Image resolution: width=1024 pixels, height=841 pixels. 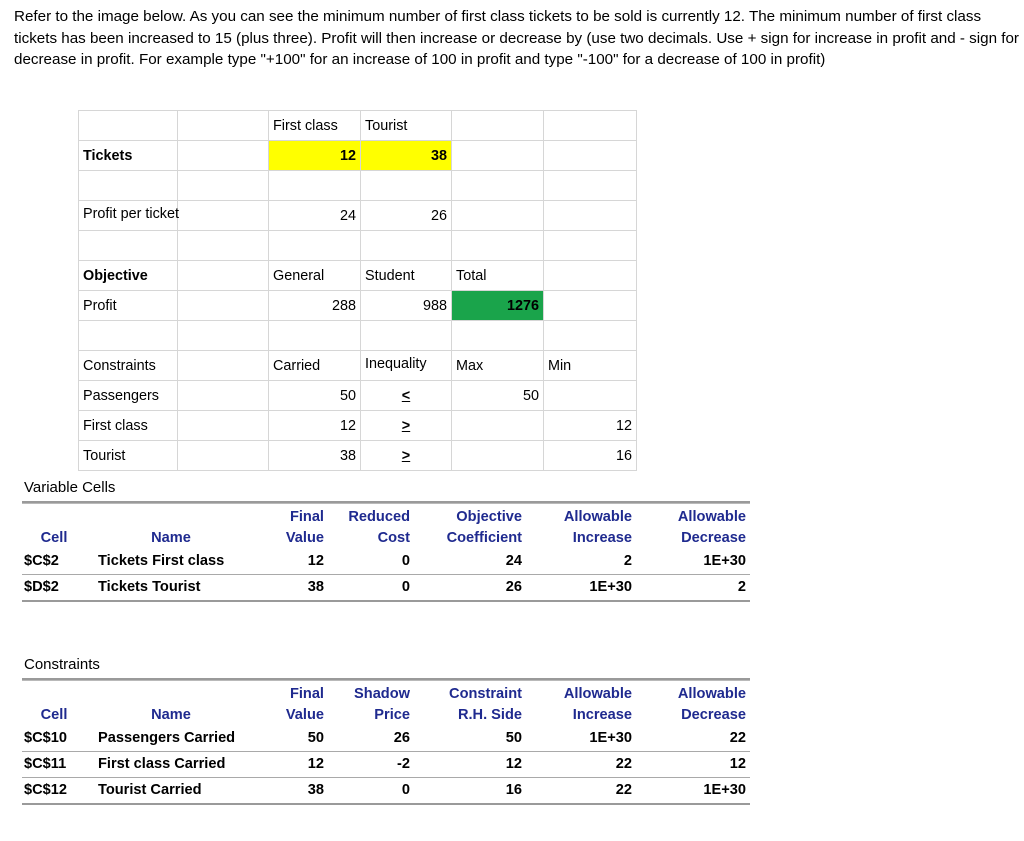 What do you see at coordinates (497, 425) in the screenshot?
I see `cell-e11-first-class-max` at bounding box center [497, 425].